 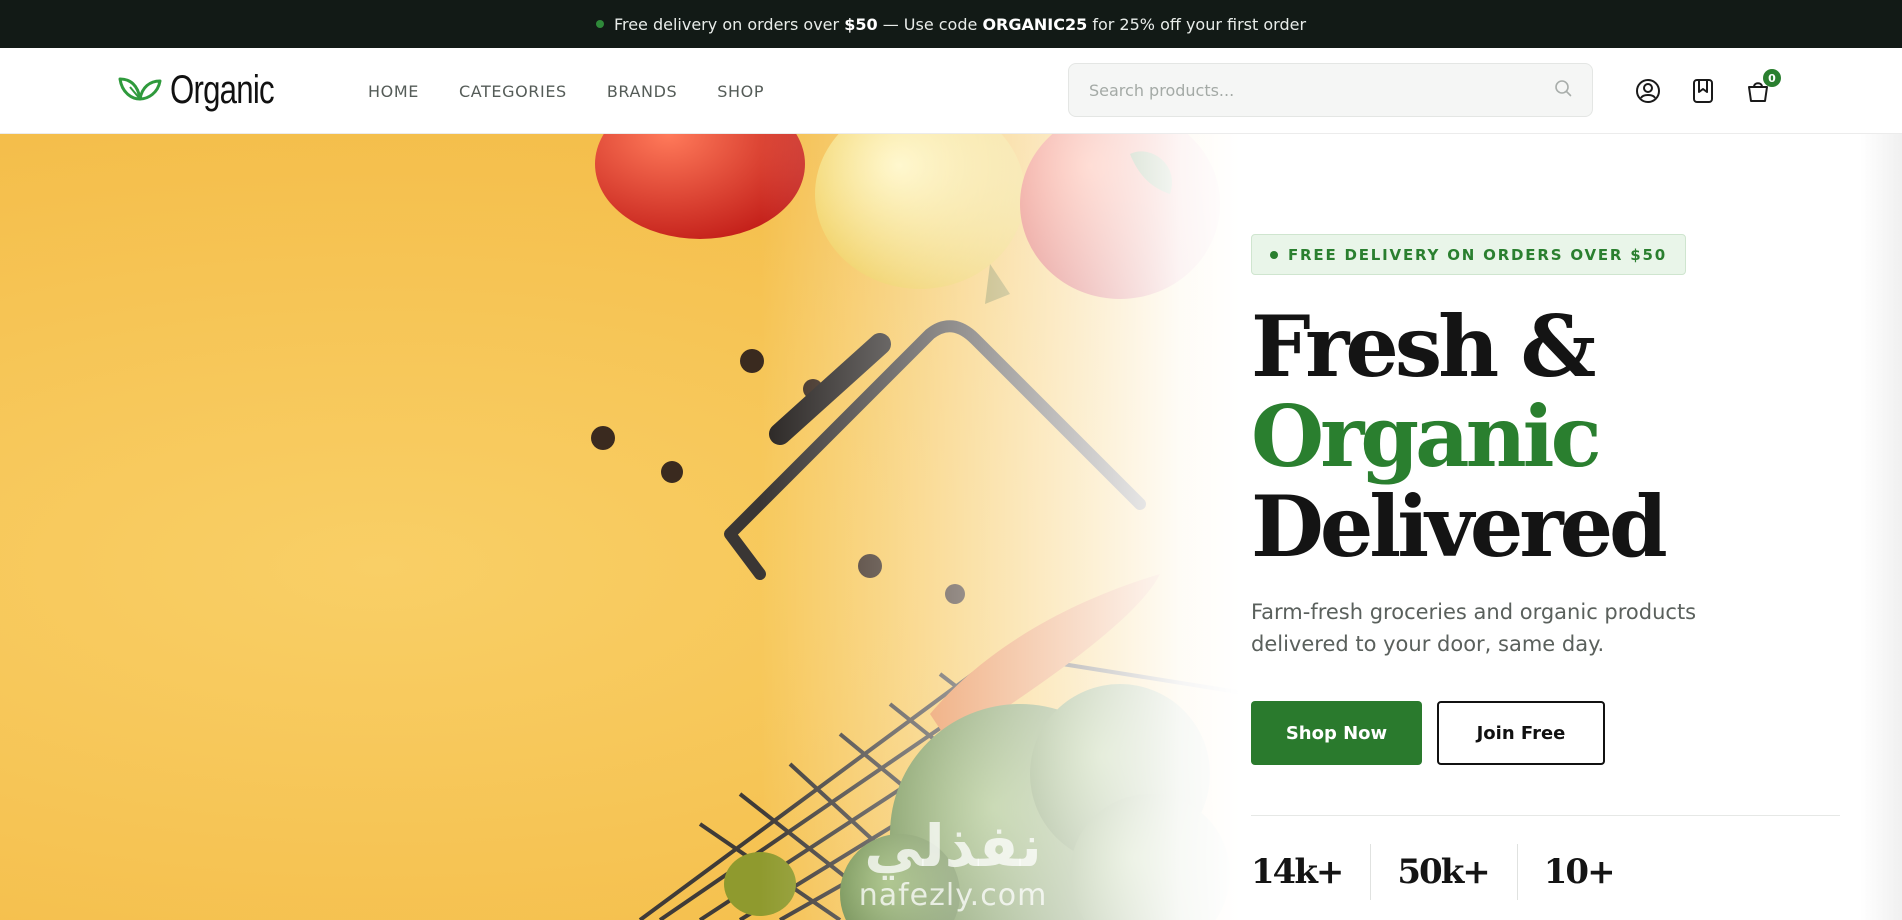 What do you see at coordinates (1703, 91) in the screenshot?
I see `bookmark-icon` at bounding box center [1703, 91].